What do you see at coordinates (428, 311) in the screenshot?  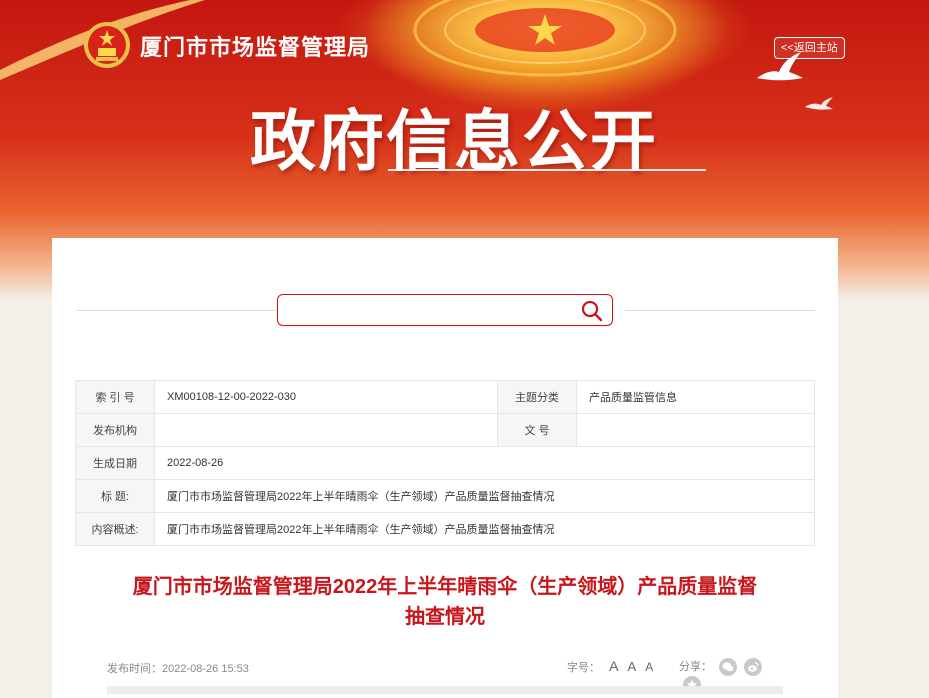 I see `search-input` at bounding box center [428, 311].